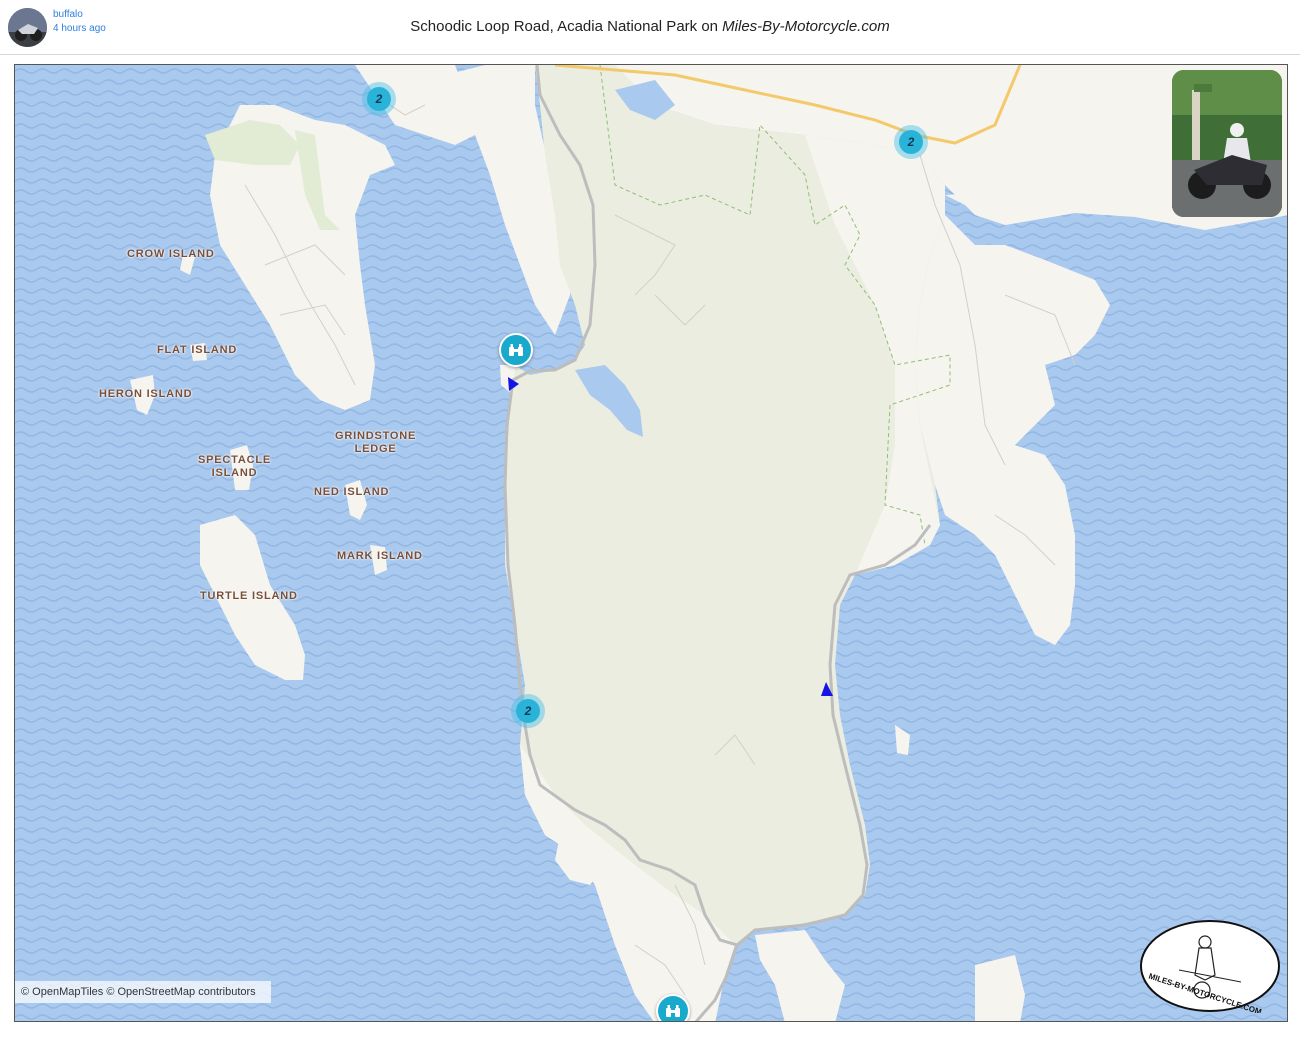 Image resolution: width=1300 pixels, height=1039 pixels. Describe the element at coordinates (806, 26) in the screenshot. I see `site-link: Miles-By-Motorcycle.com` at that location.